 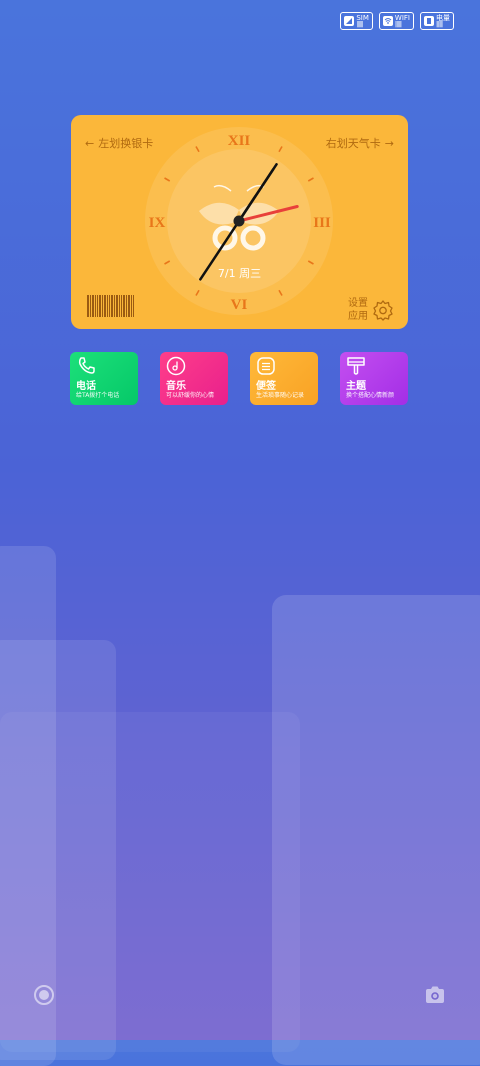 I want to click on arrow-left-icon: ←, so click(x=90, y=143).